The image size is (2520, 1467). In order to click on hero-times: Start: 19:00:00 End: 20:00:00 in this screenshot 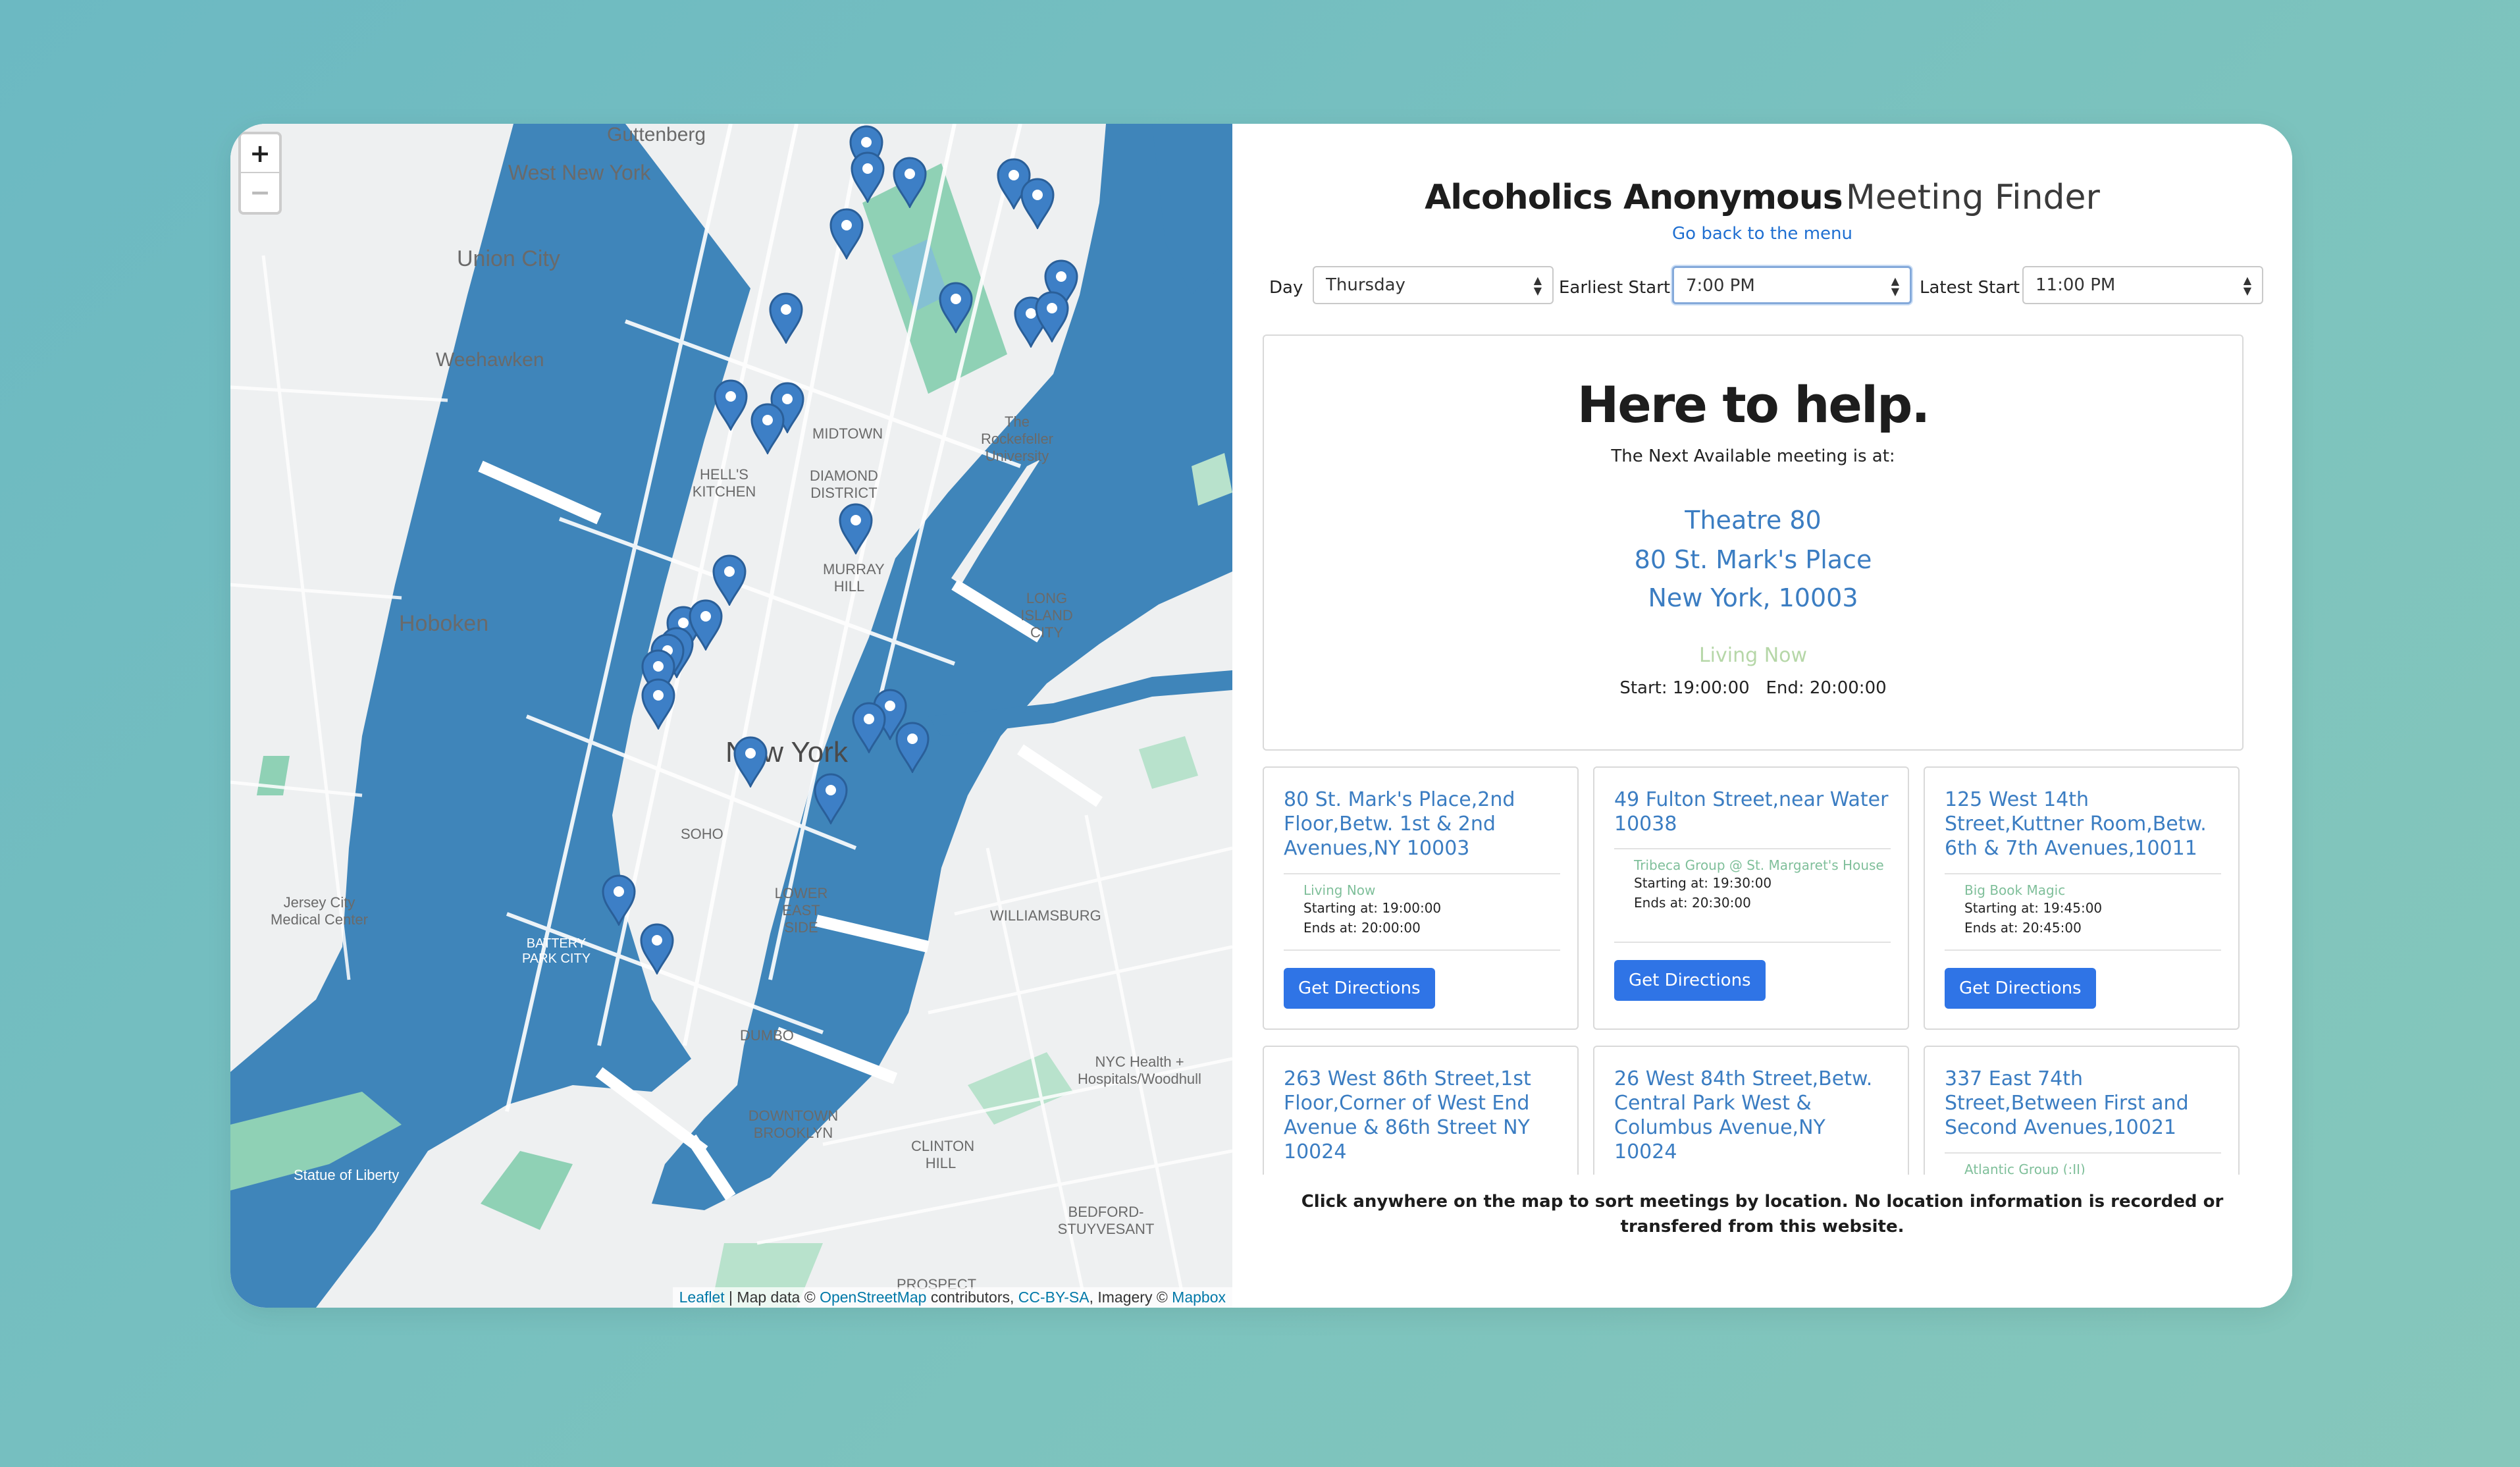, I will do `click(1753, 688)`.